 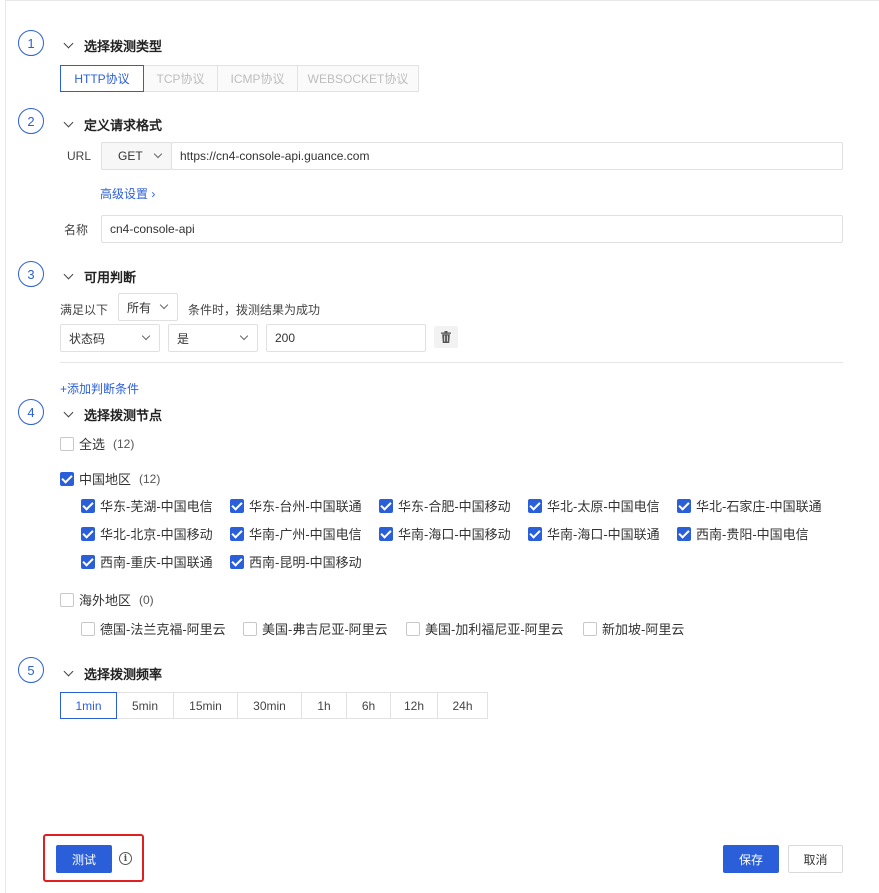 What do you see at coordinates (494, 629) in the screenshot?
I see `node-label: 美国-加利福尼亚-阿里云` at bounding box center [494, 629].